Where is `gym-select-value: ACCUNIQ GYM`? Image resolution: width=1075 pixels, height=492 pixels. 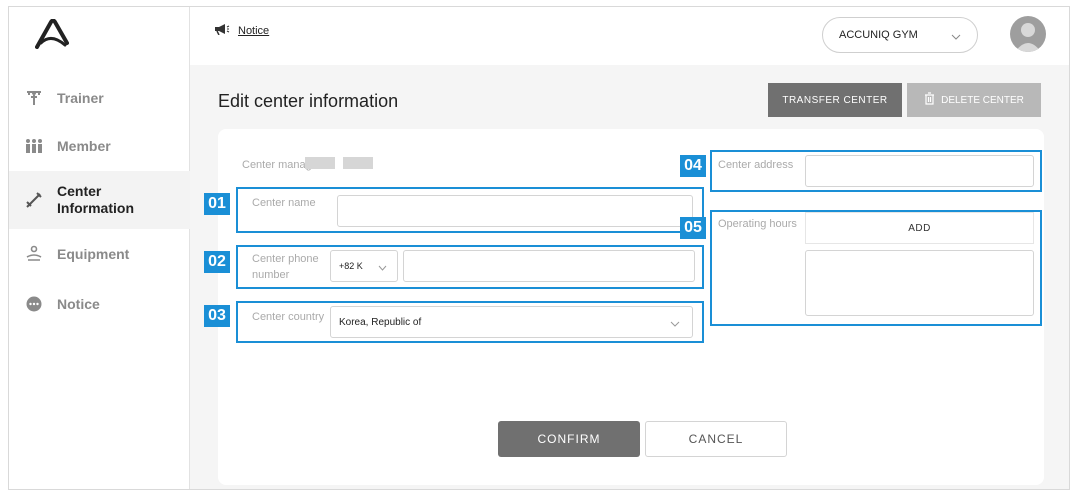
gym-select-value: ACCUNIQ GYM is located at coordinates (878, 35).